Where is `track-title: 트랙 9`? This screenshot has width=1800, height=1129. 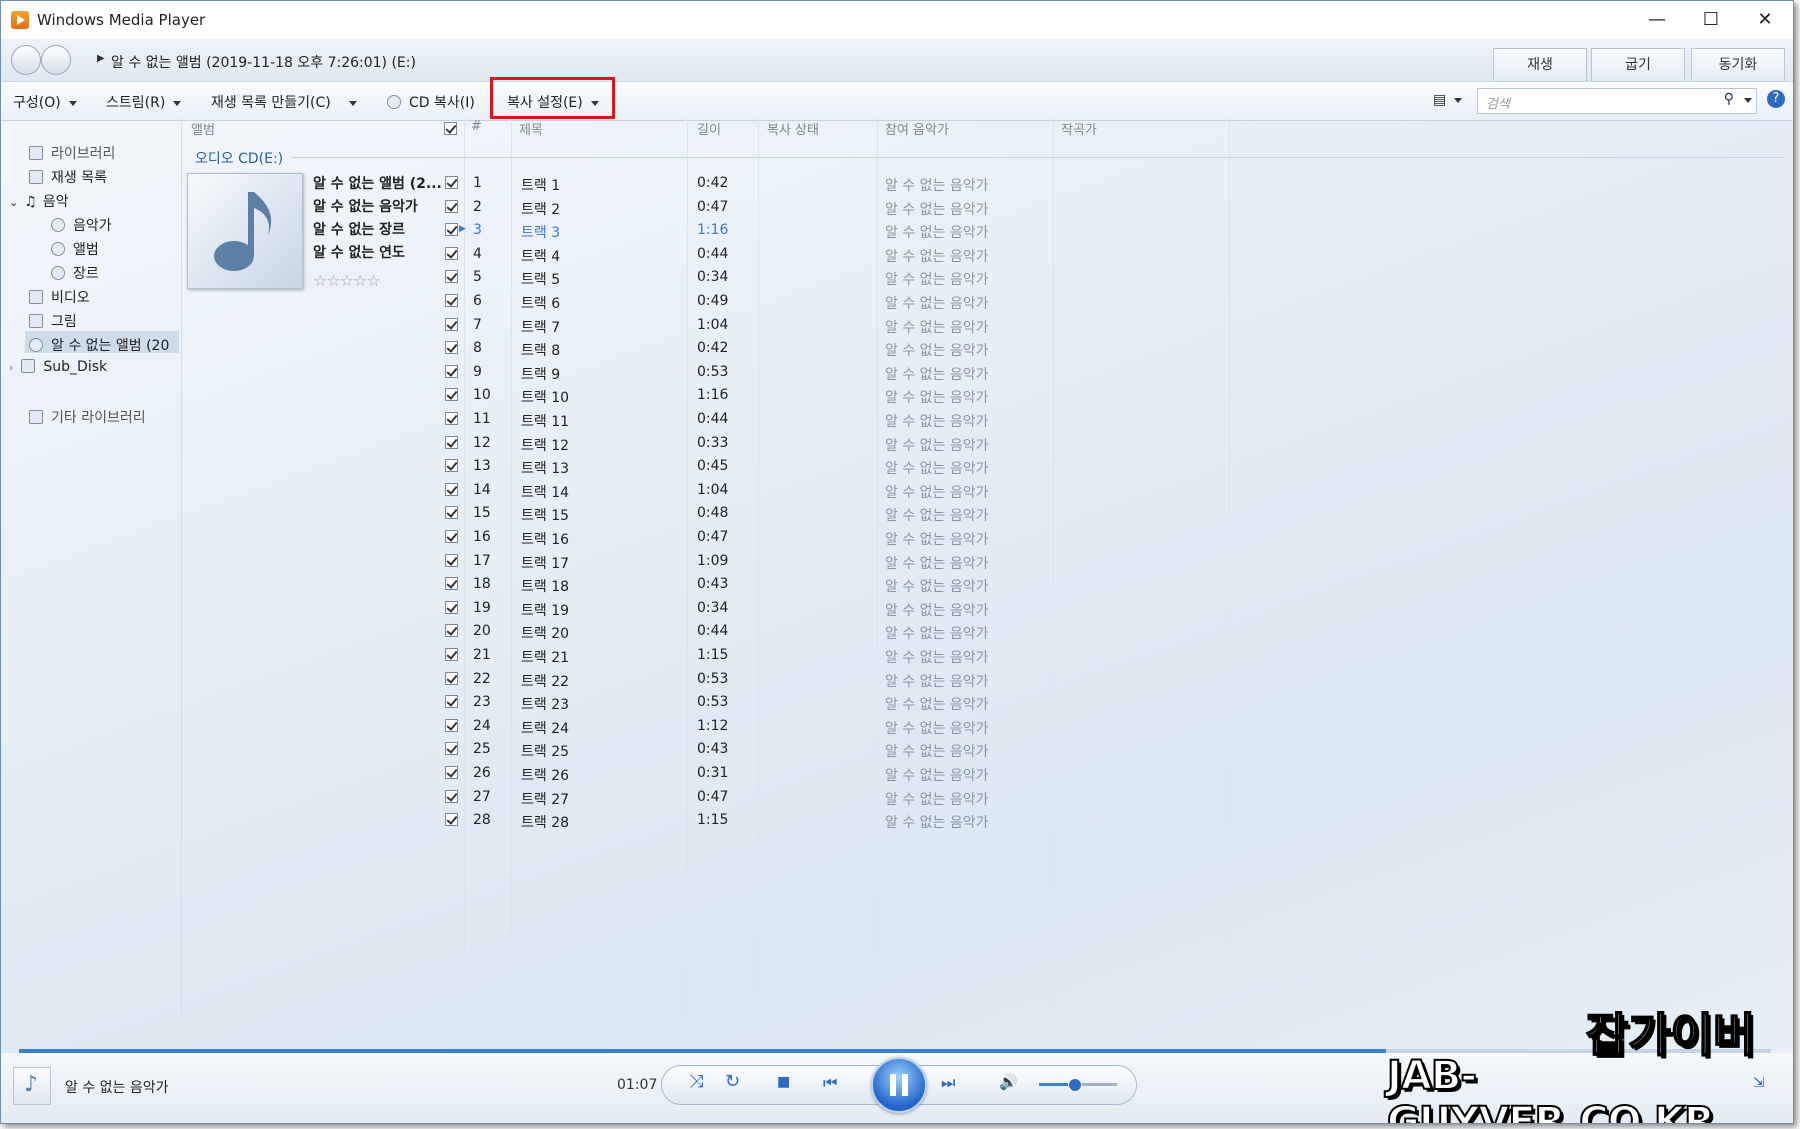
track-title: 트랙 9 is located at coordinates (540, 374).